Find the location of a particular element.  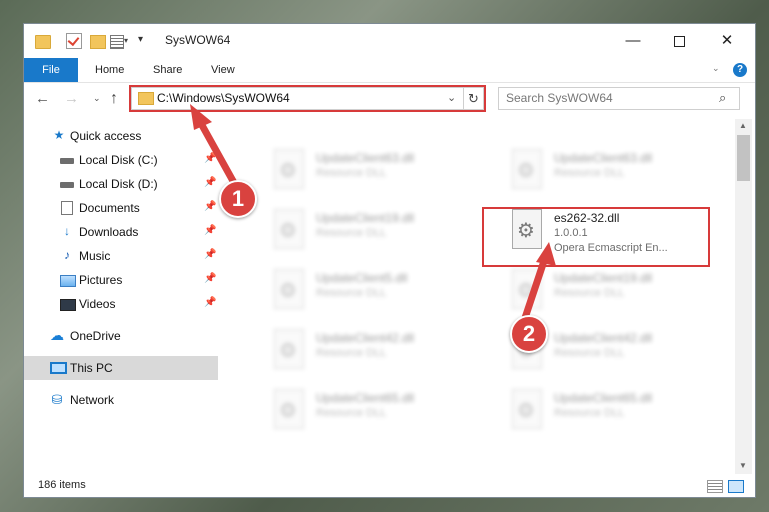

scrollbar-thumb is located at coordinates (743, 158).